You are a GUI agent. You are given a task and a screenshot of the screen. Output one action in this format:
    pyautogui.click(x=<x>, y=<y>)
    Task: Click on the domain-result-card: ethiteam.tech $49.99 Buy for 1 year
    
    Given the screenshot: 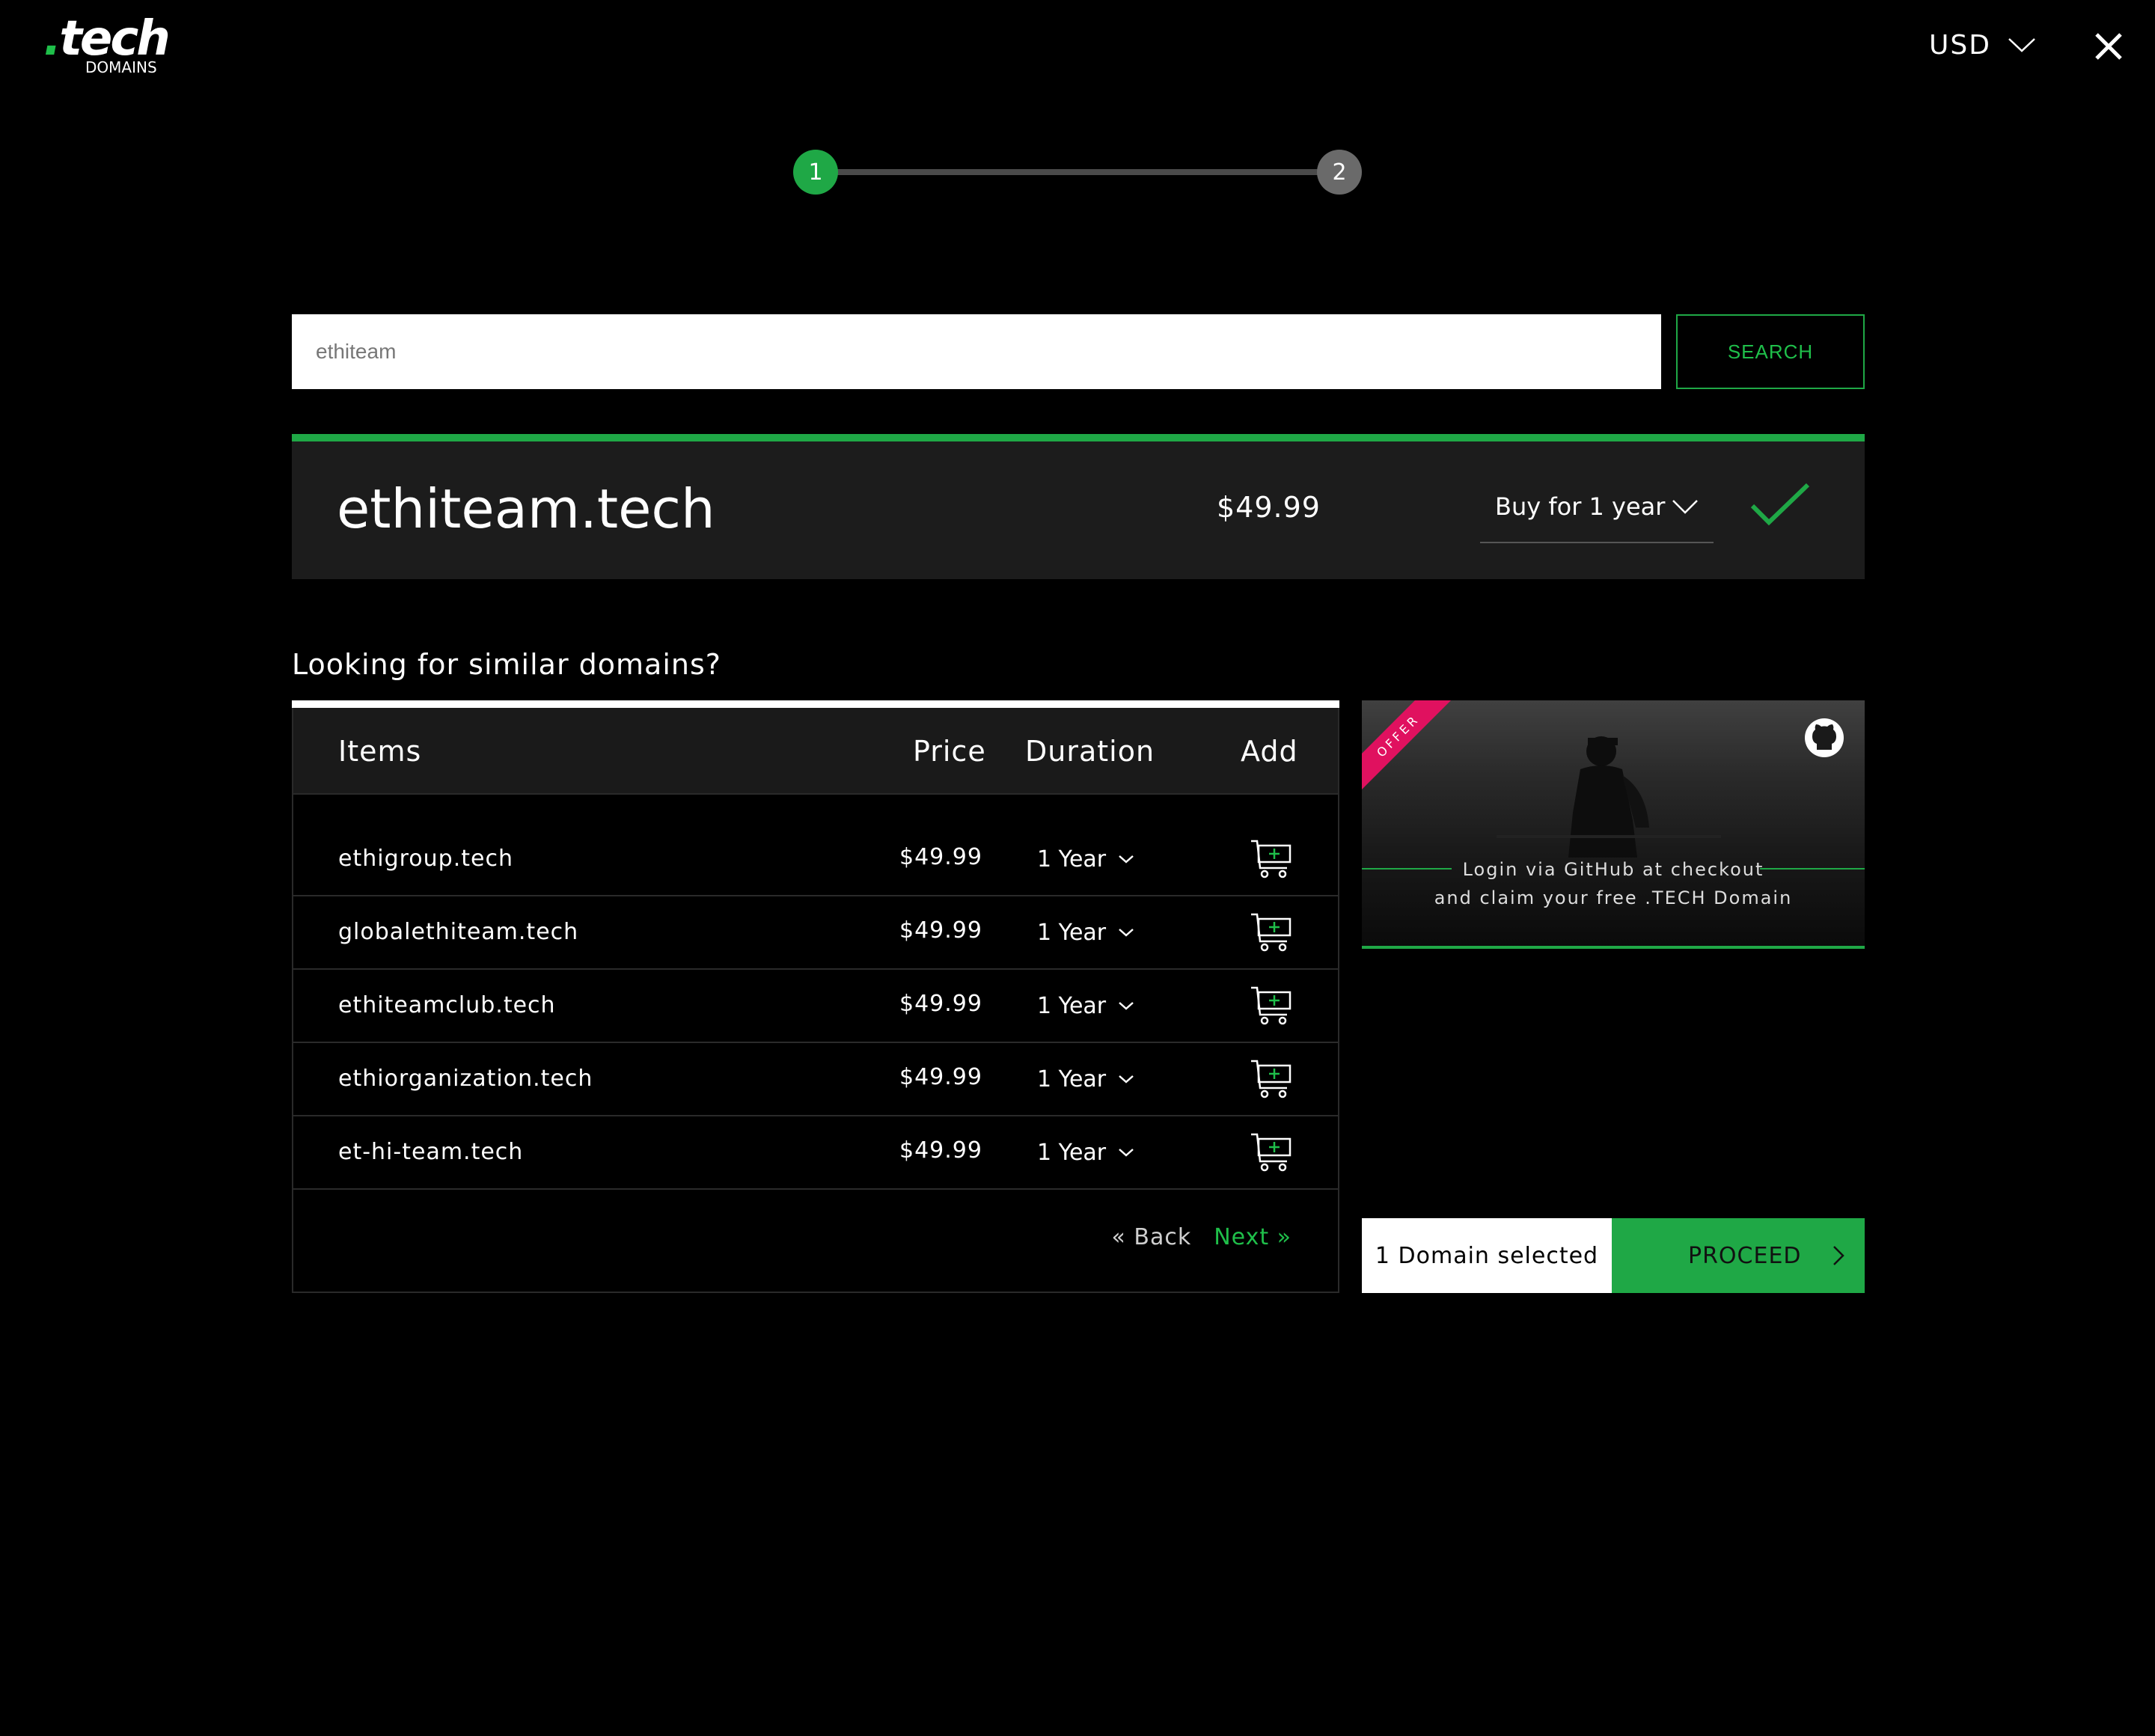 What is the action you would take?
    pyautogui.click(x=1078, y=510)
    